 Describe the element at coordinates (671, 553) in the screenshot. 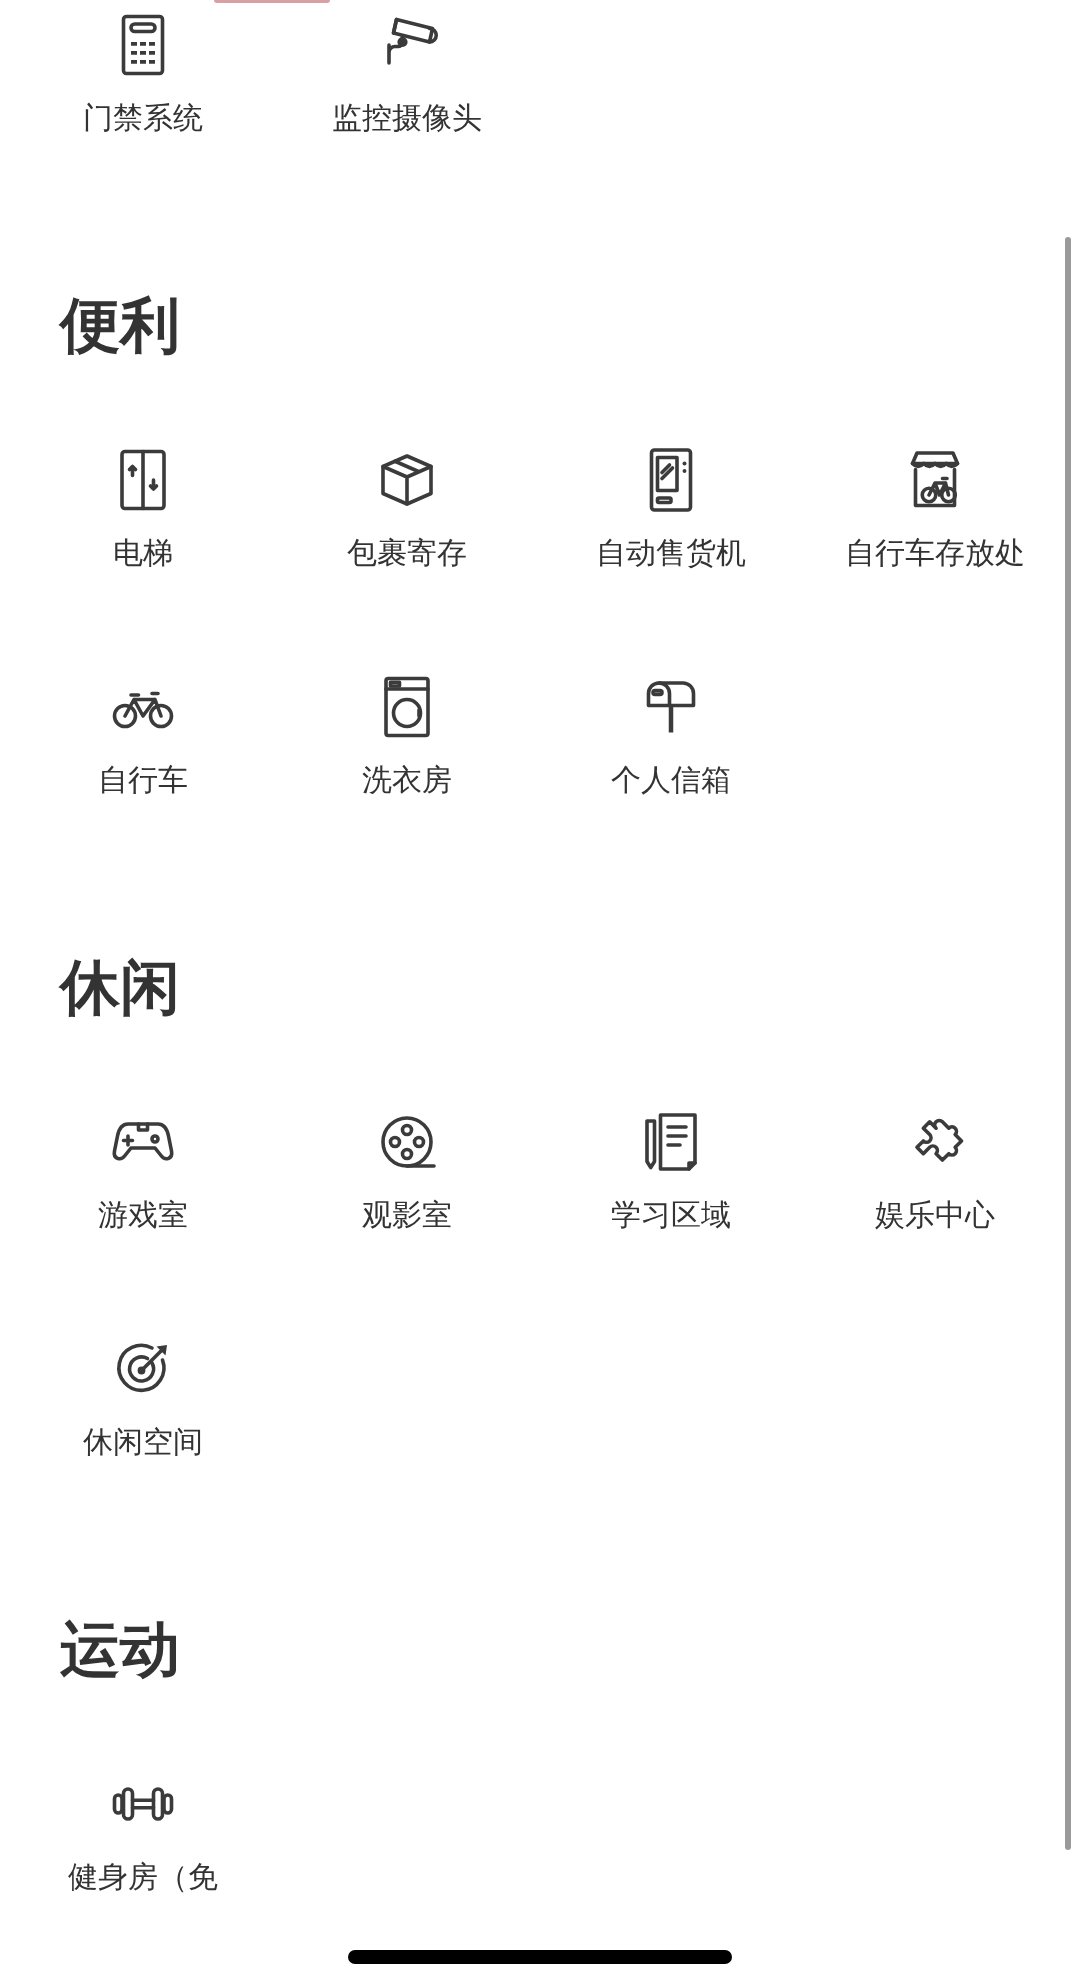

I see `facility-label: 自动售货机` at that location.